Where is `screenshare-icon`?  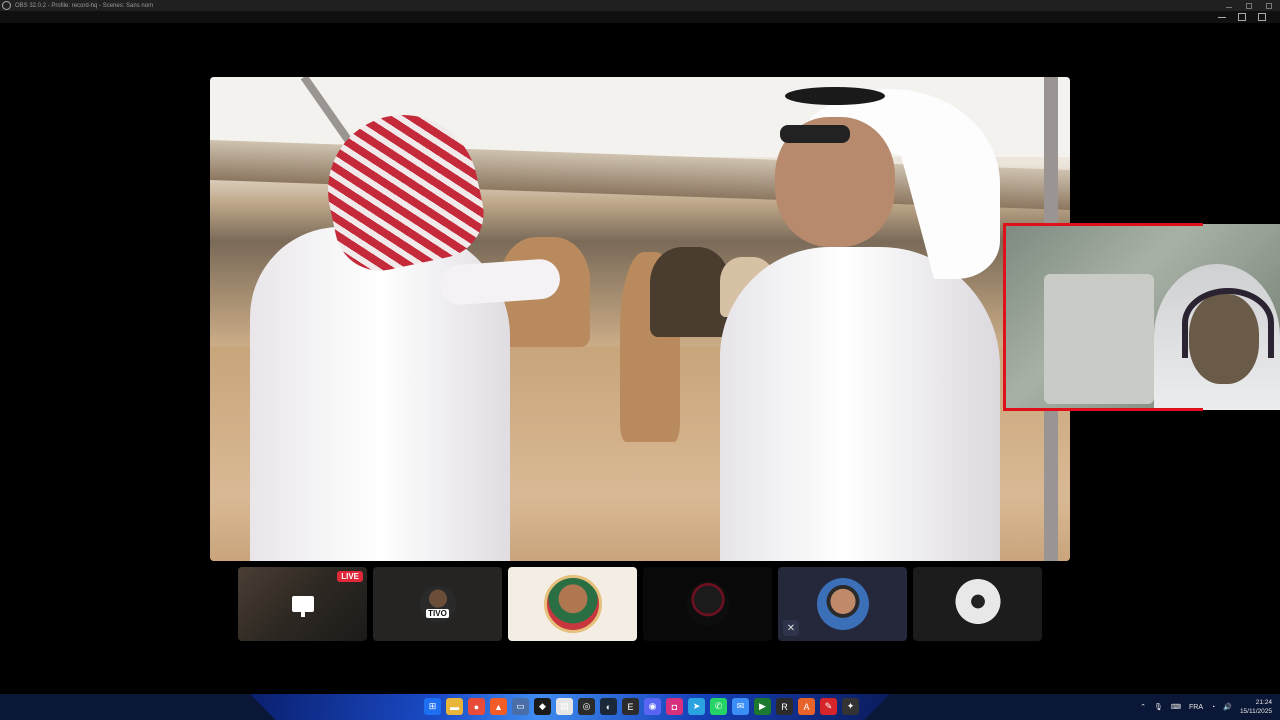
screenshare-icon is located at coordinates (302, 606).